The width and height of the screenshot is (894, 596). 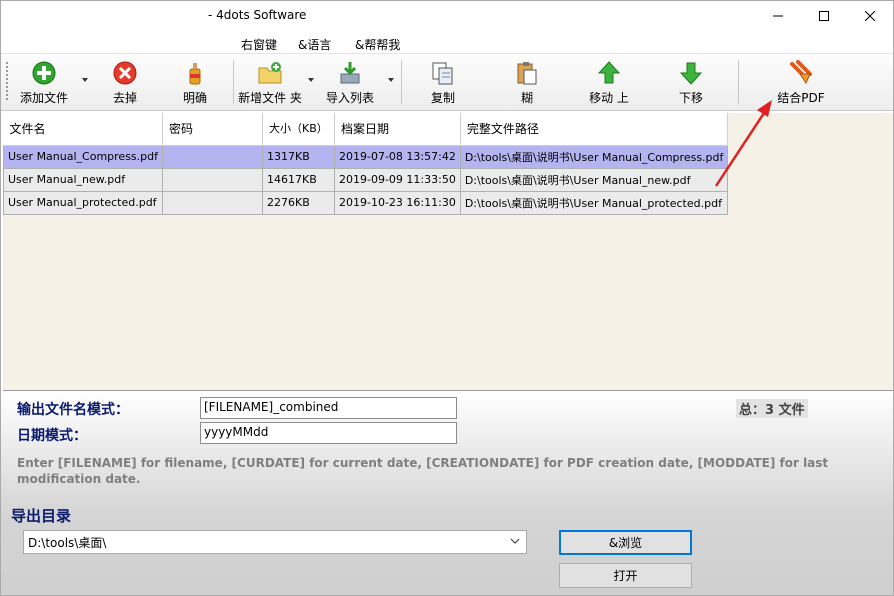 What do you see at coordinates (298, 157) in the screenshot?
I see `cell-size: 1317KB` at bounding box center [298, 157].